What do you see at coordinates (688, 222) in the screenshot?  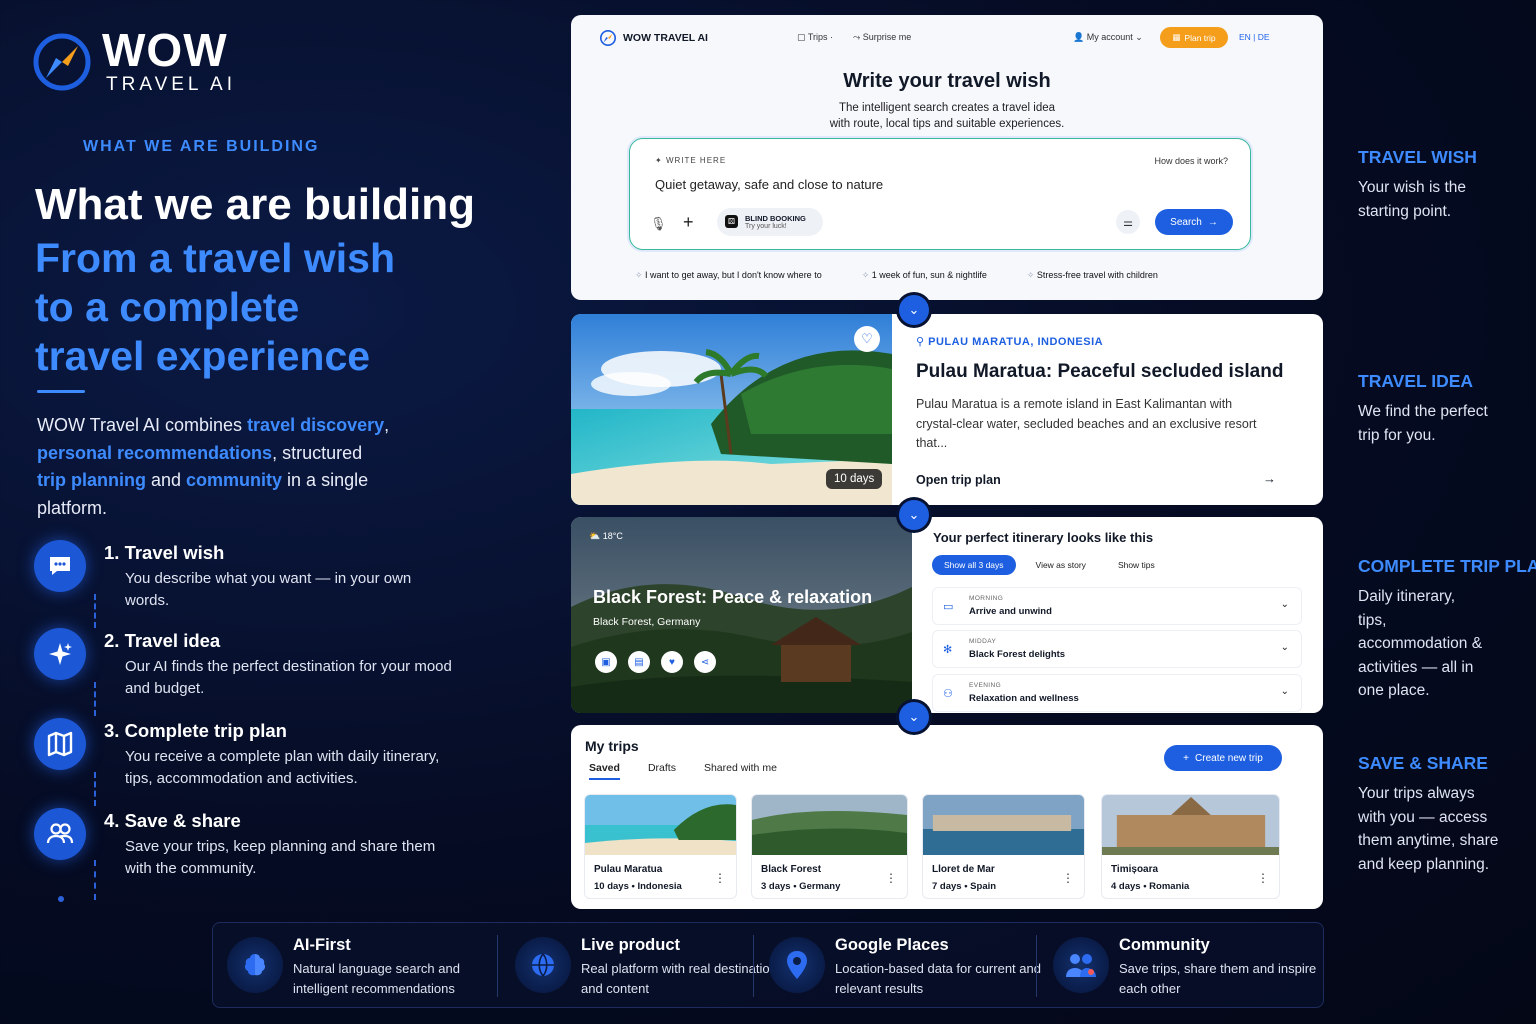 I see `add-icon: +` at bounding box center [688, 222].